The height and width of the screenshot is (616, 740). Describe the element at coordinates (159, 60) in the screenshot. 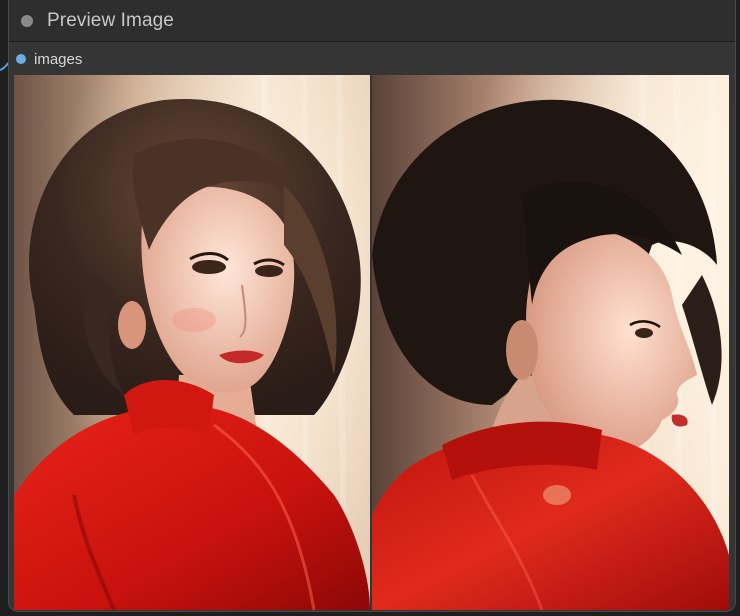

I see `input-slot-images: images` at that location.